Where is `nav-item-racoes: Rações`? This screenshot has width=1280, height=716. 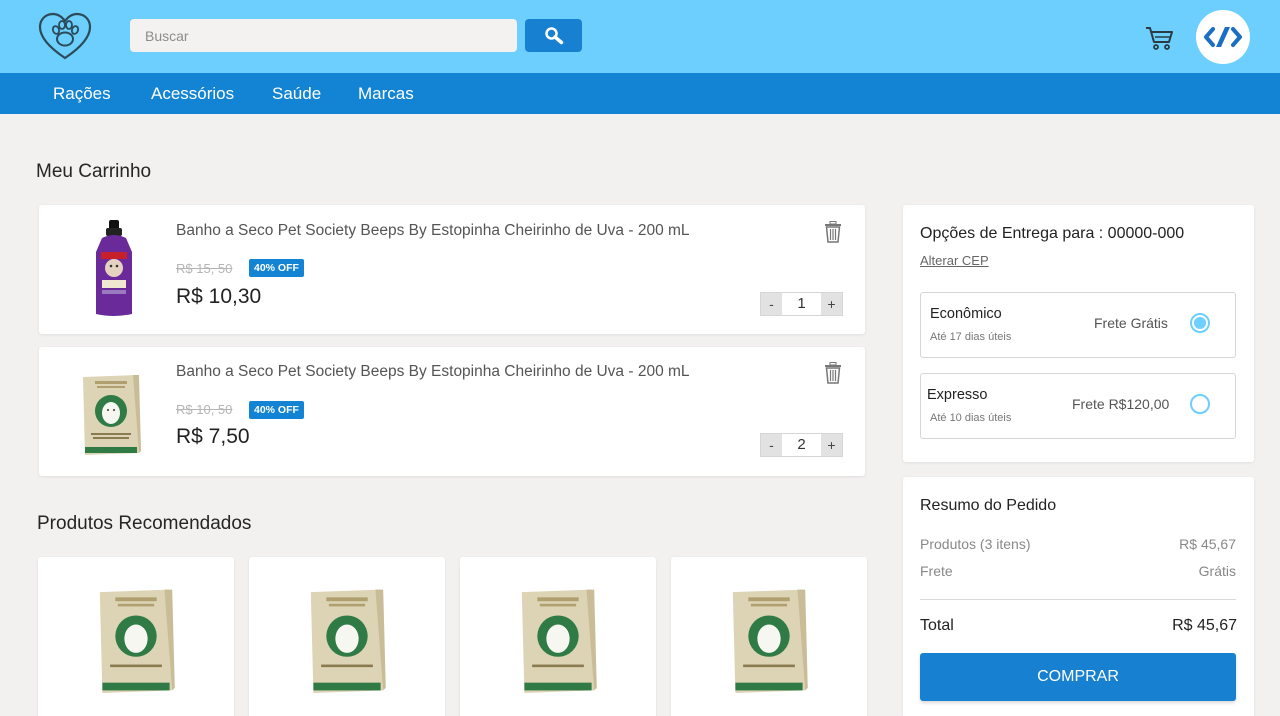
nav-item-racoes: Rações is located at coordinates (82, 93).